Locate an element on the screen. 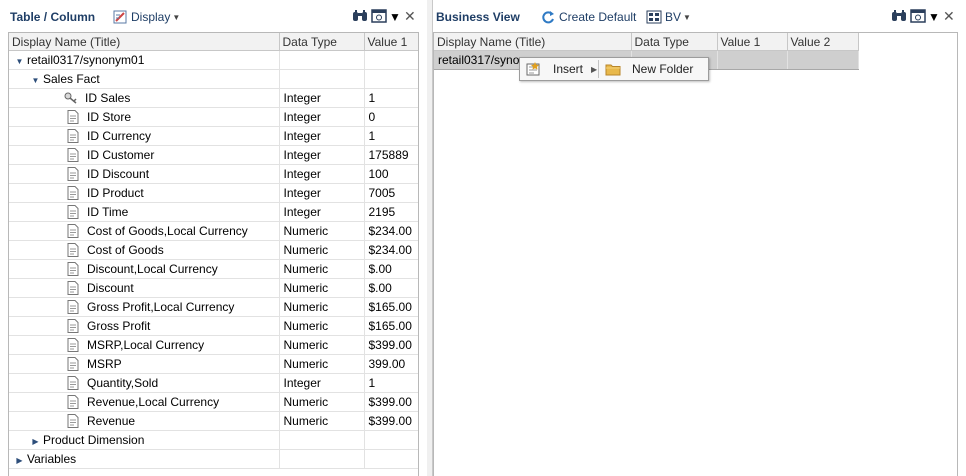 The image size is (966, 476). tree-row: MSRP Numeric 399.00 is located at coordinates (213, 364).